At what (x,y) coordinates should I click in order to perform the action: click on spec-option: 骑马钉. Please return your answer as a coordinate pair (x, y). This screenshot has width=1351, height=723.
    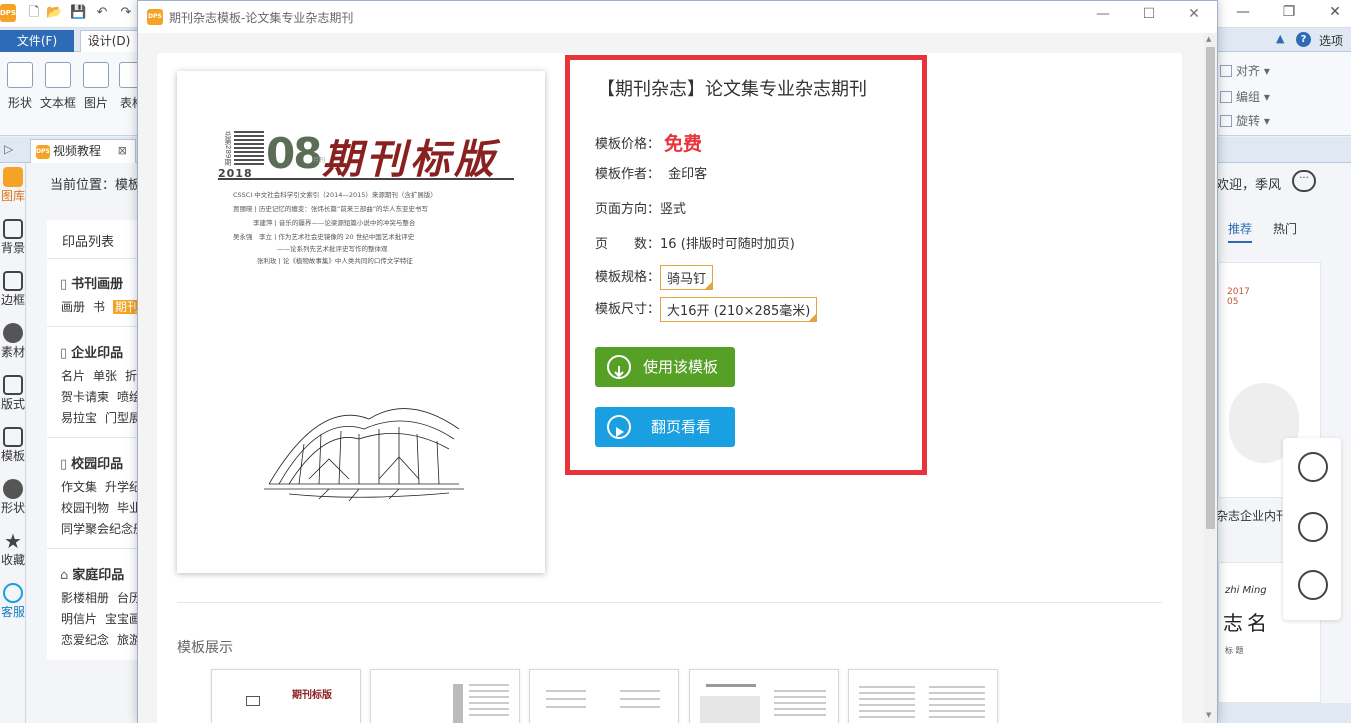
    Looking at the image, I should click on (687, 277).